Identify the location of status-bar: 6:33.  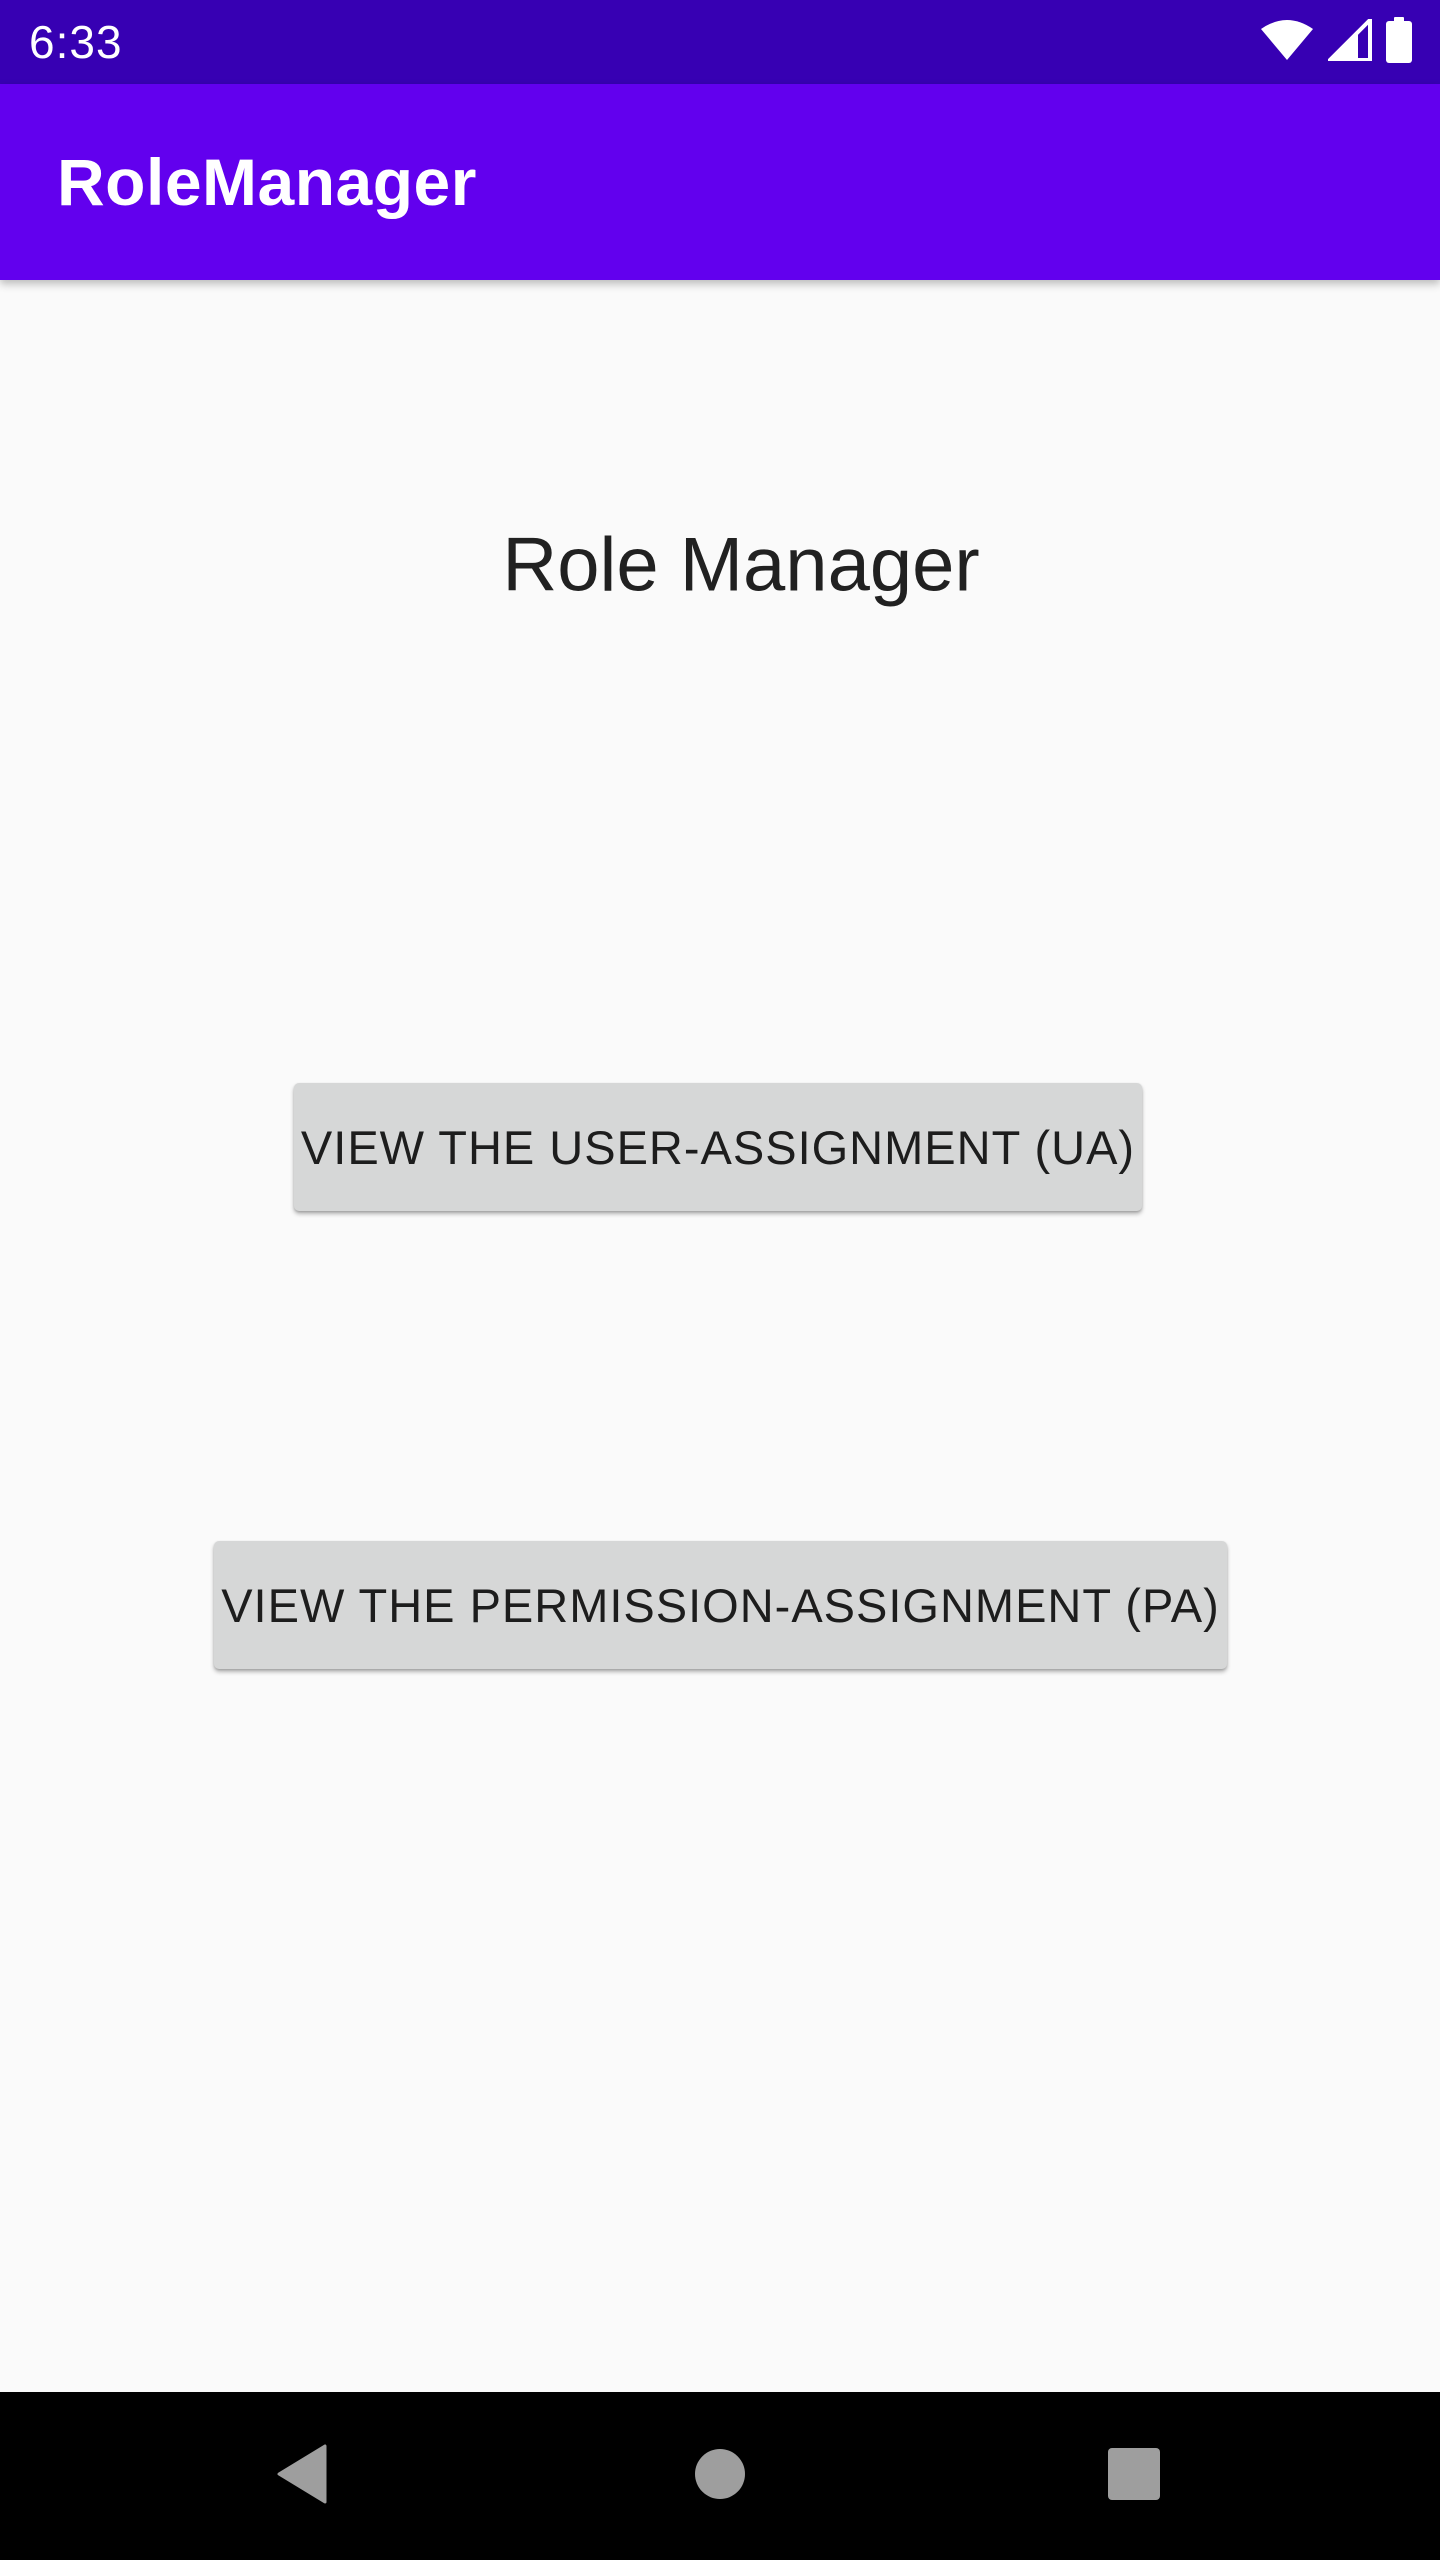
(720, 42).